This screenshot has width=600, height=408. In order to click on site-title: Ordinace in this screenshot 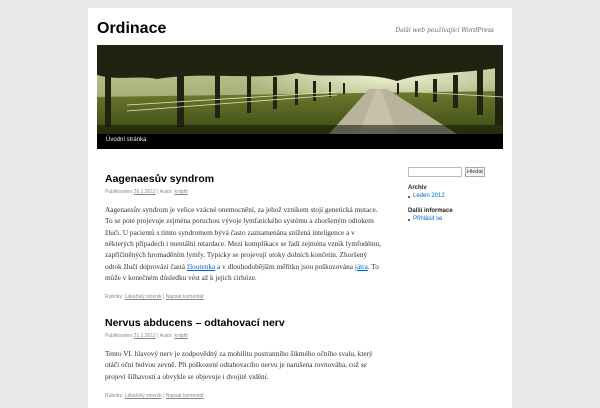, I will do `click(131, 29)`.